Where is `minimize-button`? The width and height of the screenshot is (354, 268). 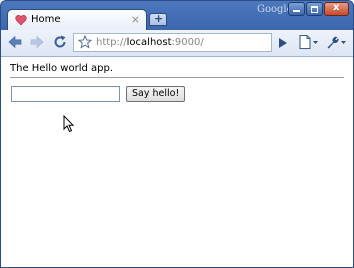 minimize-button is located at coordinates (296, 9).